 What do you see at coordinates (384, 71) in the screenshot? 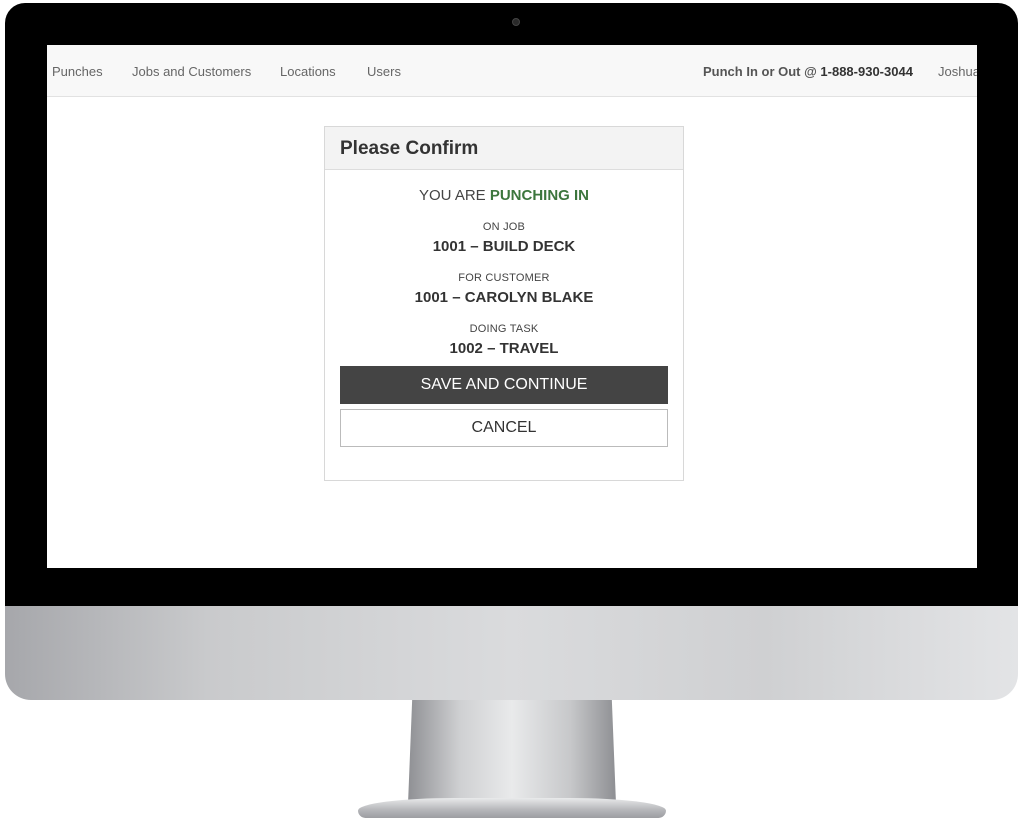
I see `nav-item-users: Users` at bounding box center [384, 71].